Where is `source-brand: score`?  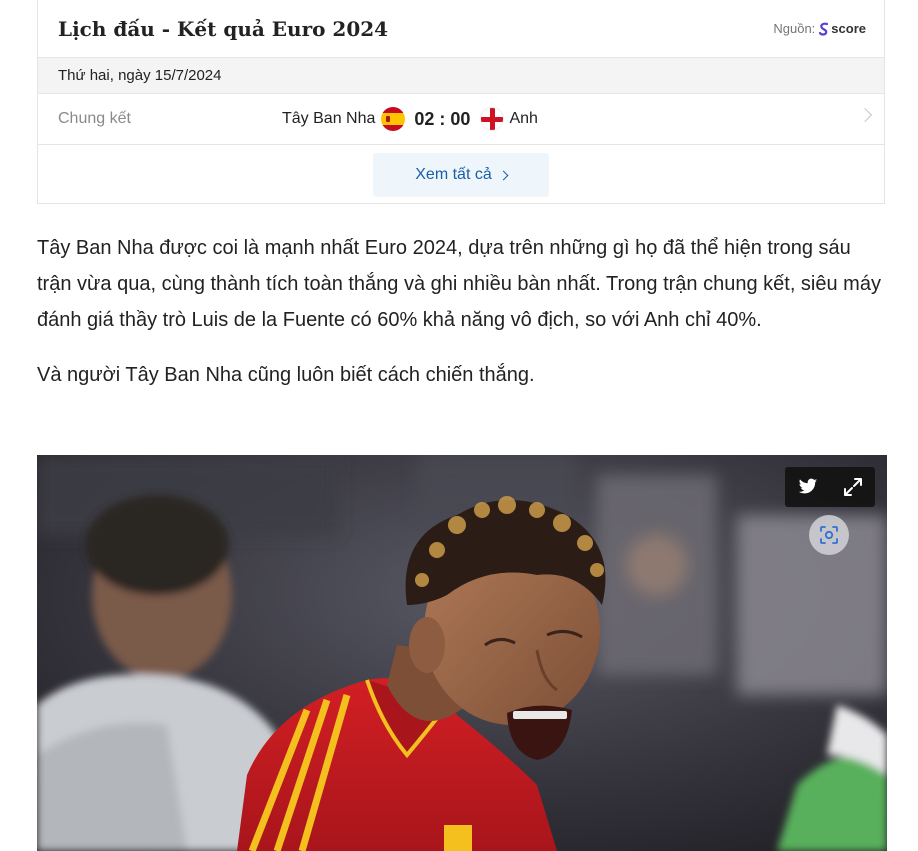 source-brand: score is located at coordinates (842, 28).